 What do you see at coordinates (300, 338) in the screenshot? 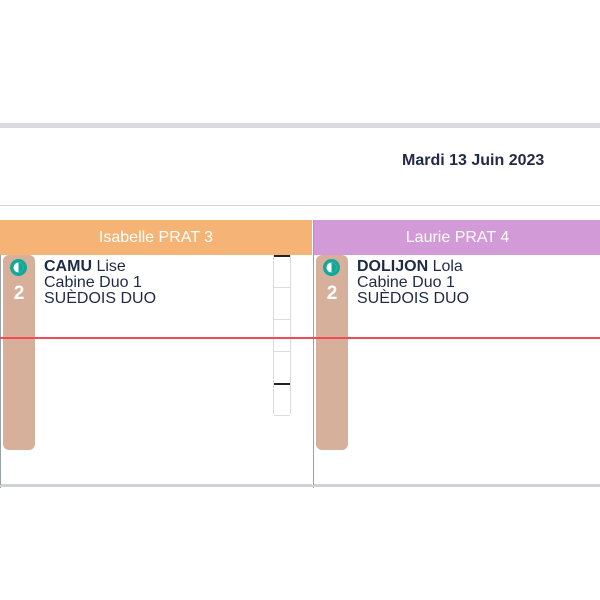
I see `current-time-indicator` at bounding box center [300, 338].